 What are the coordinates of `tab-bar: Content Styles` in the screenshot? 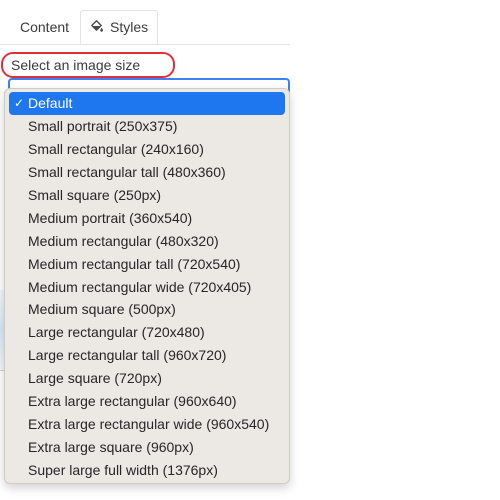 It's located at (145, 22).